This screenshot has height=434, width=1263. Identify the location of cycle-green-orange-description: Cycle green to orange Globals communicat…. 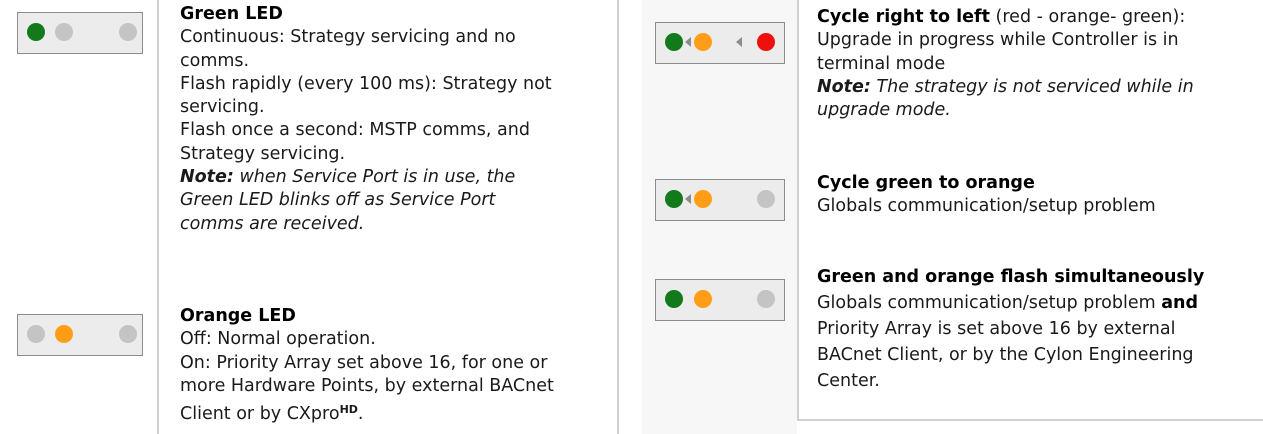
(1037, 195).